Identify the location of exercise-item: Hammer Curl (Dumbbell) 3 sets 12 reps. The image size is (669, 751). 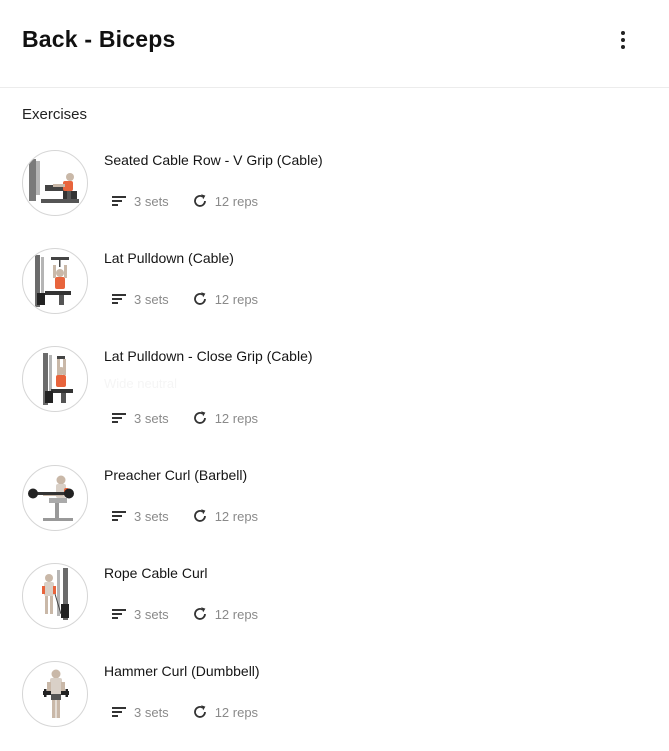
(334, 706).